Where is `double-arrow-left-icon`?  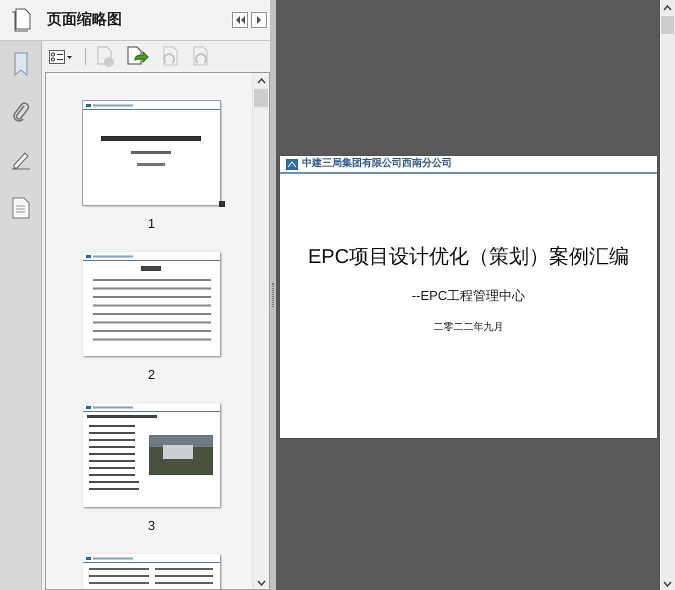
double-arrow-left-icon is located at coordinates (240, 20).